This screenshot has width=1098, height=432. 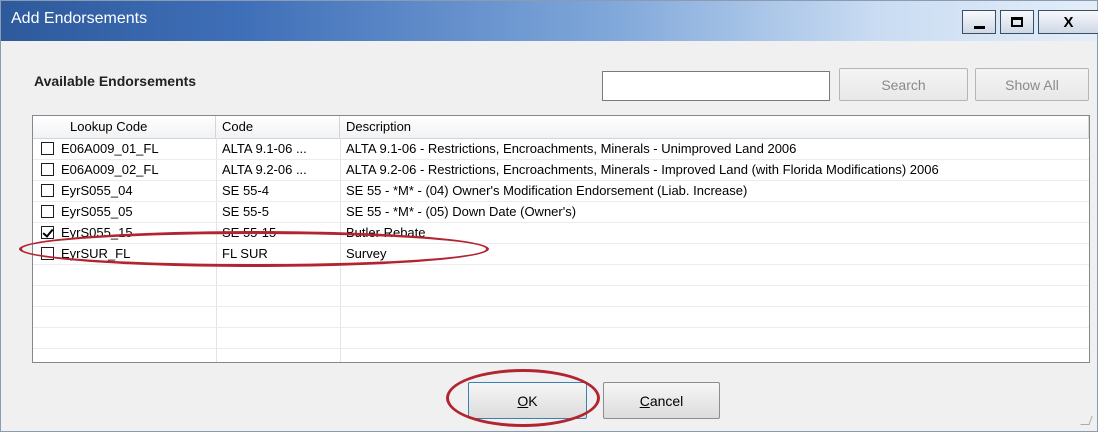 I want to click on minimize-icon, so click(x=979, y=27).